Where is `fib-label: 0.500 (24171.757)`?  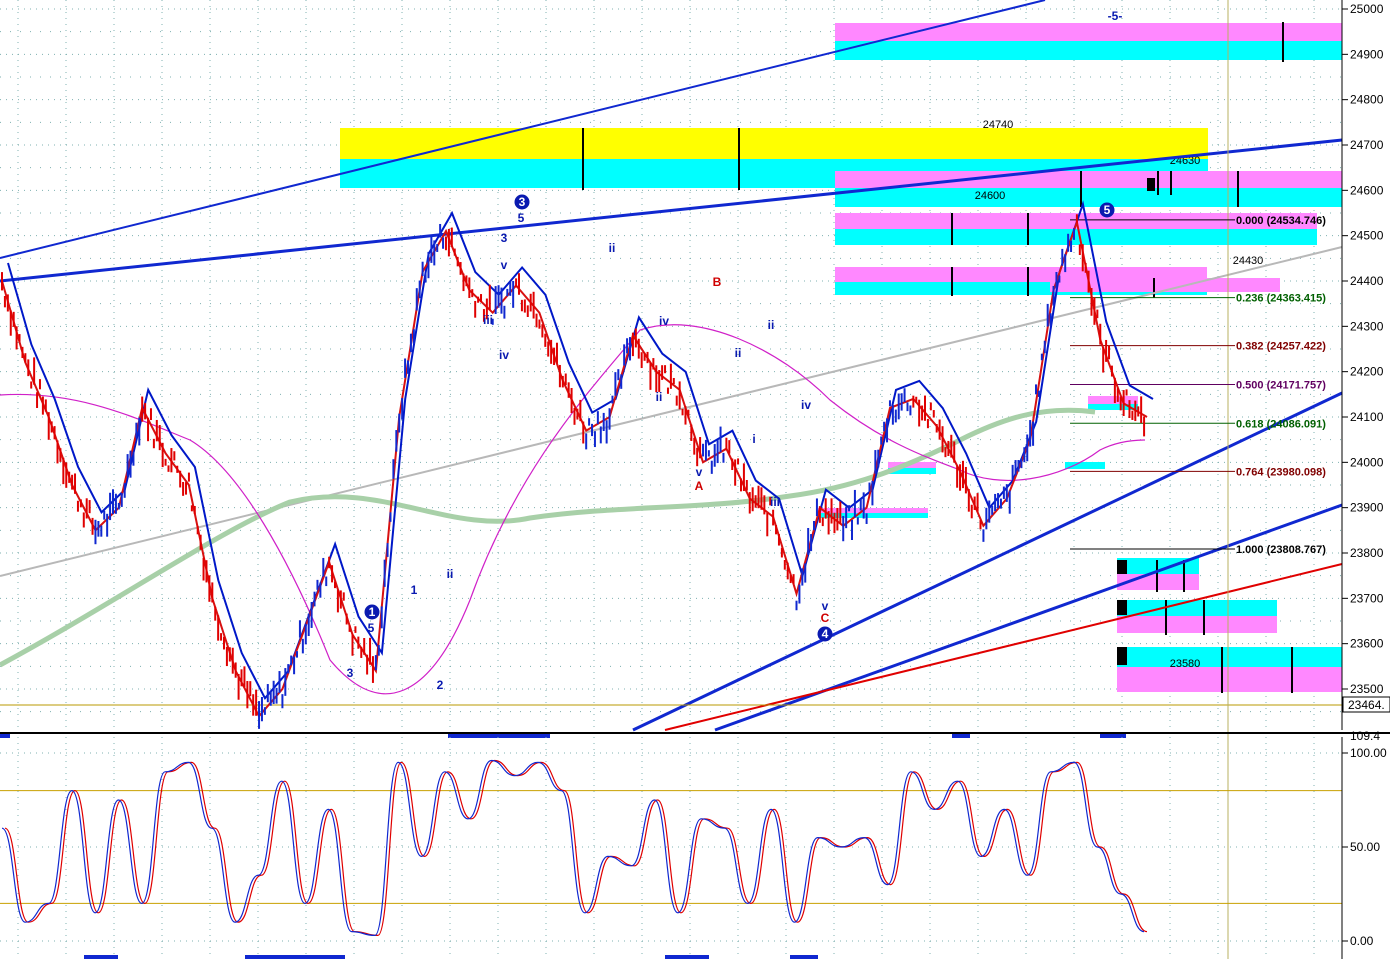 fib-label: 0.500 (24171.757) is located at coordinates (1281, 385).